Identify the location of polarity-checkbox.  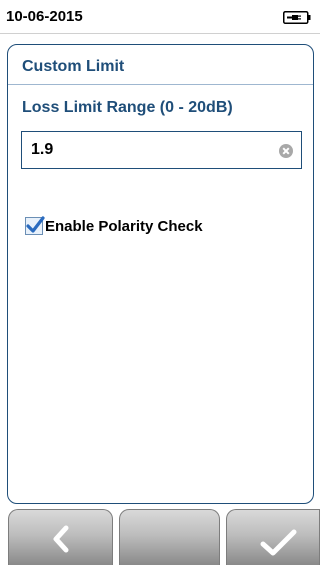
(35, 225).